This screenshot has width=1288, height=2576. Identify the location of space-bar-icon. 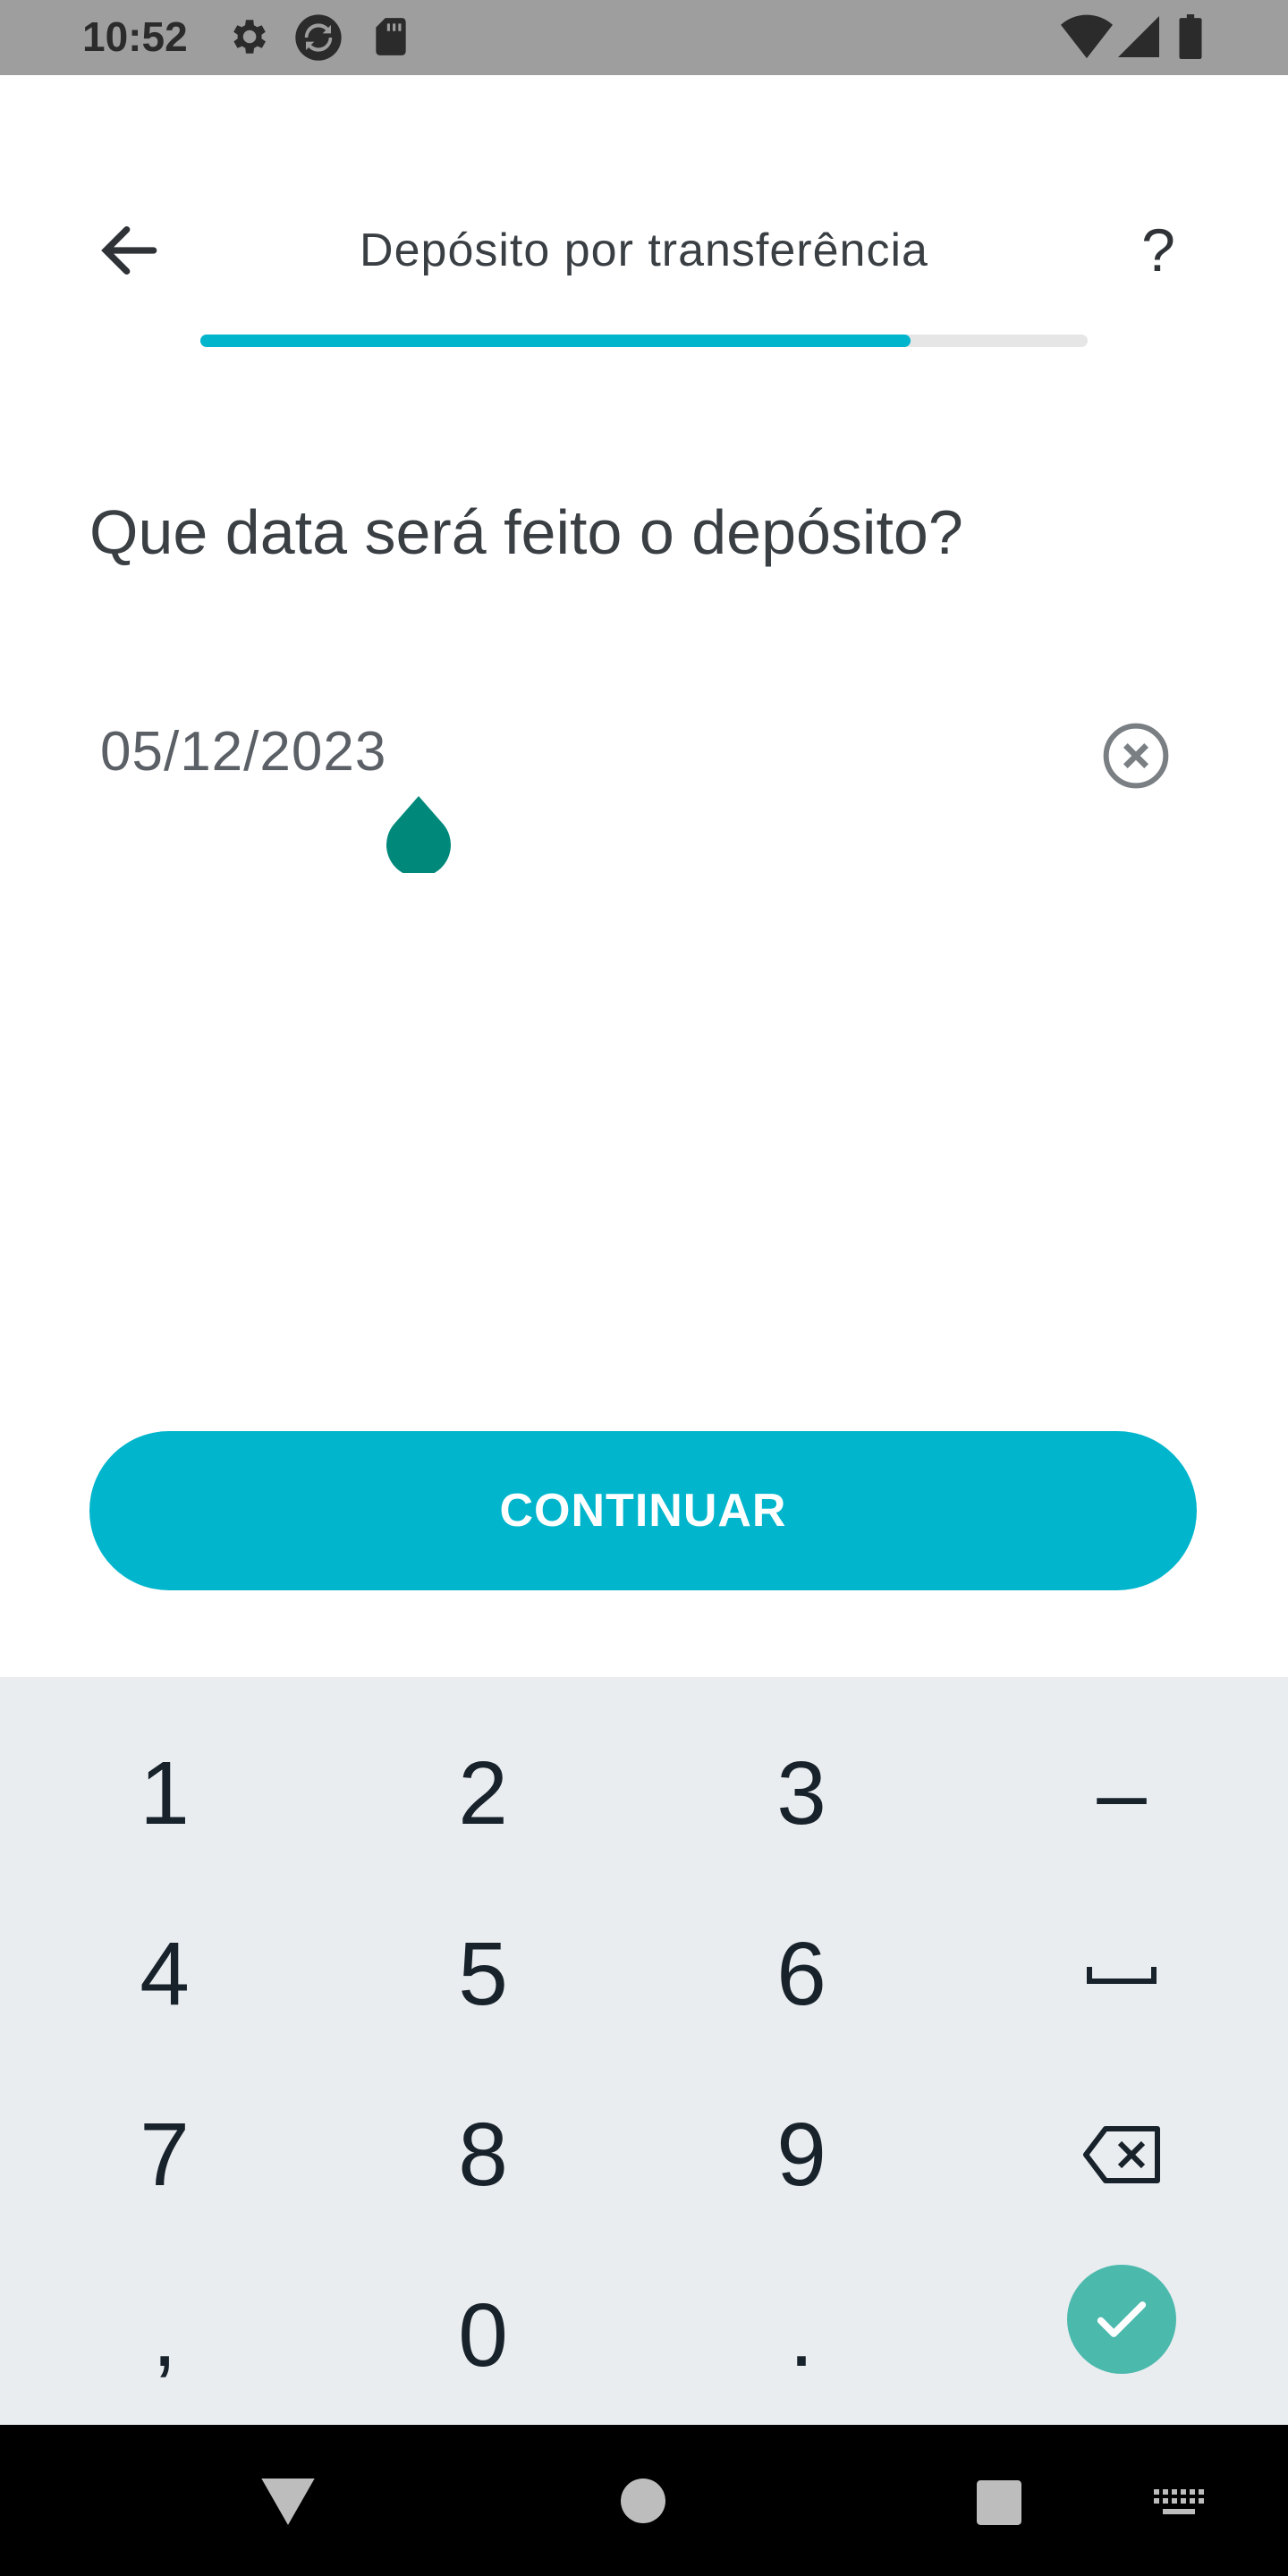
(1122, 1975).